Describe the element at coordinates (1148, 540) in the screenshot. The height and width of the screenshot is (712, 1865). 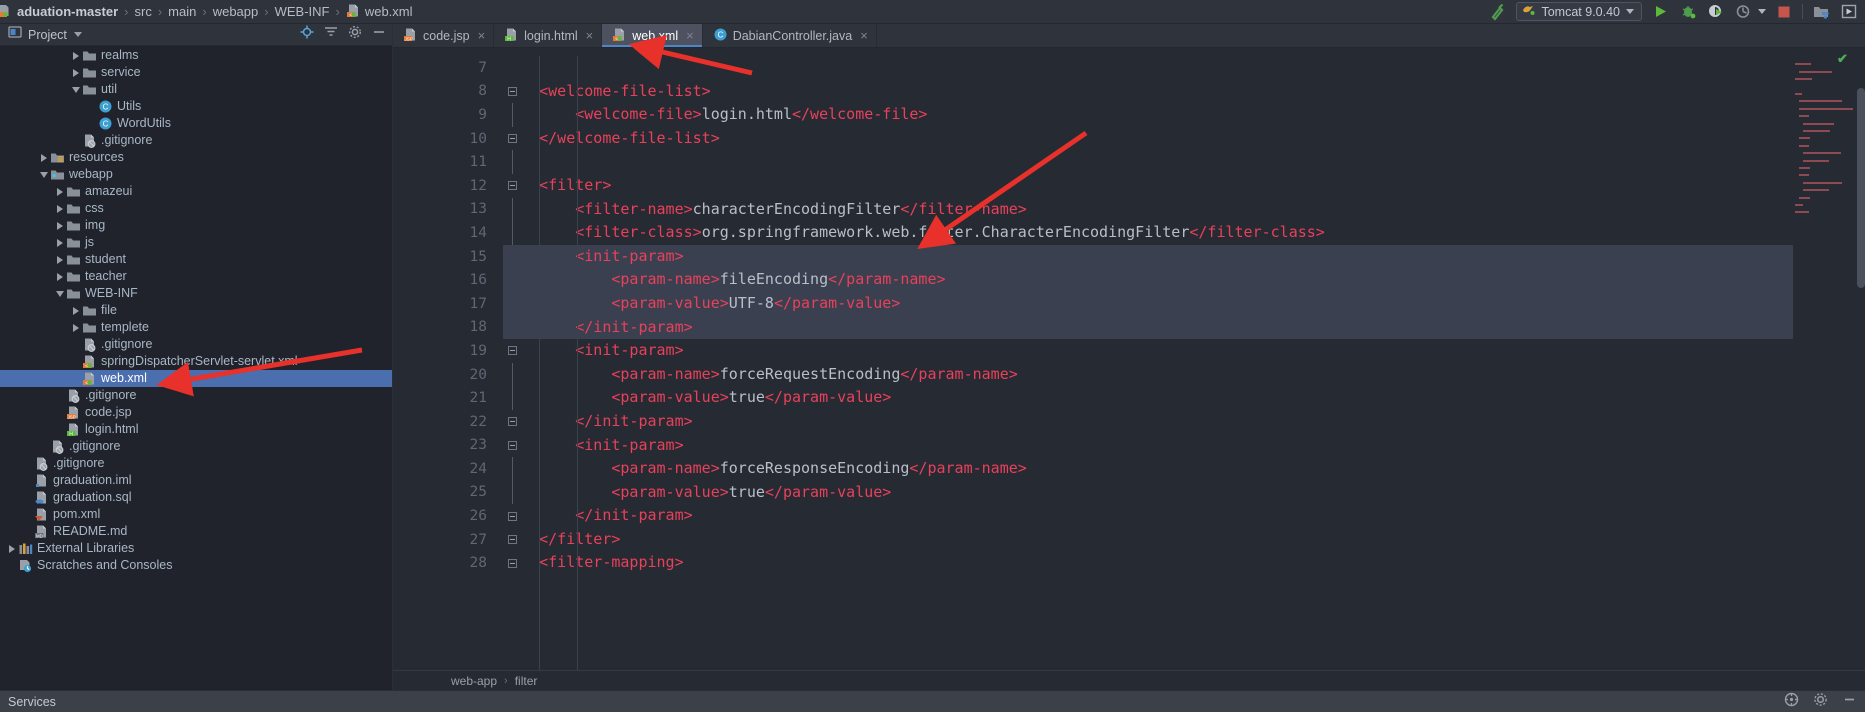
I see `code-line-27: </filter>` at that location.